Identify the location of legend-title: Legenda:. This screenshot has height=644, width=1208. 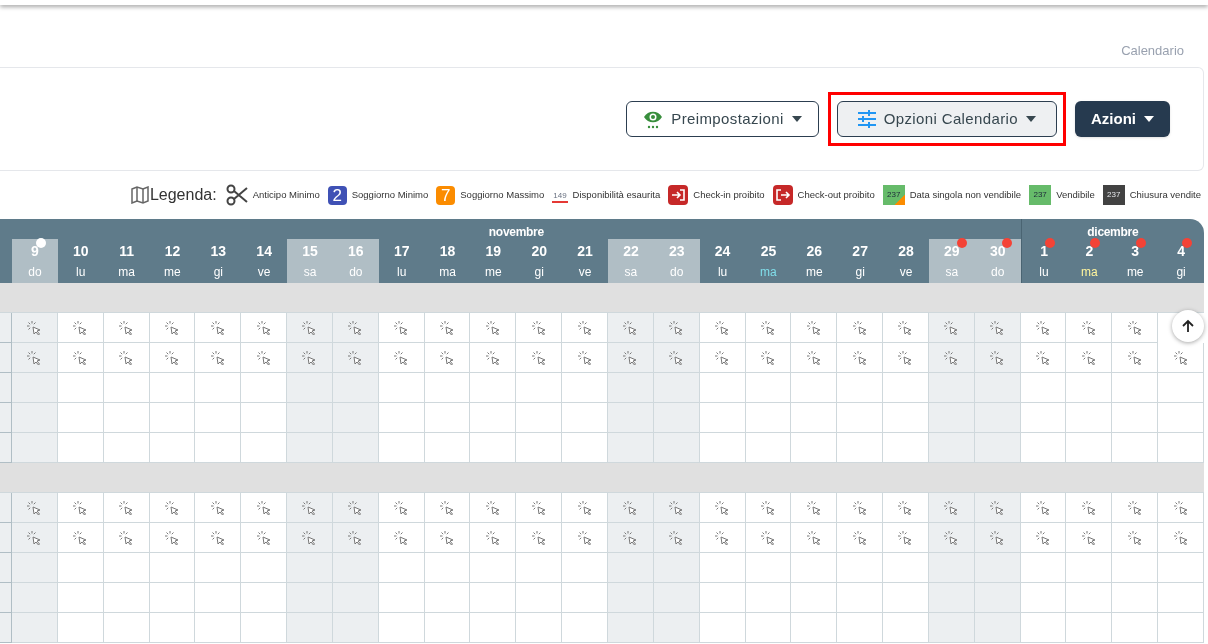
(183, 195).